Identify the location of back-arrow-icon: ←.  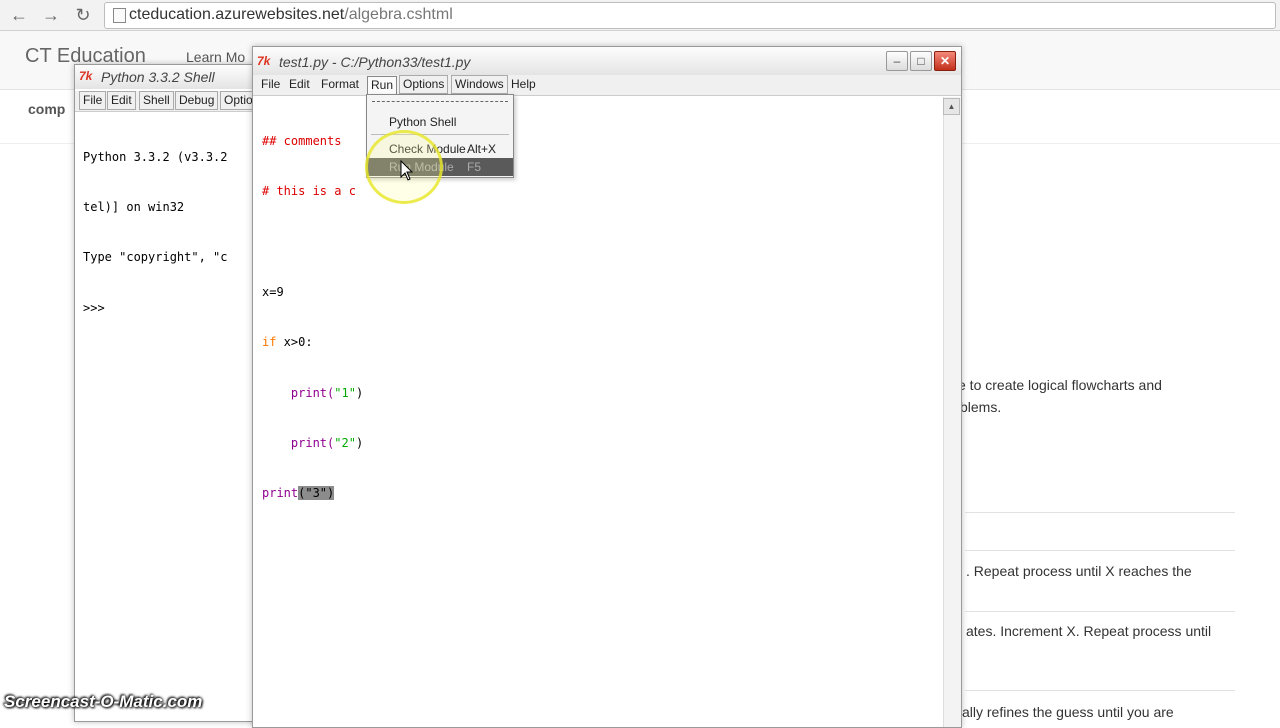
(19, 15).